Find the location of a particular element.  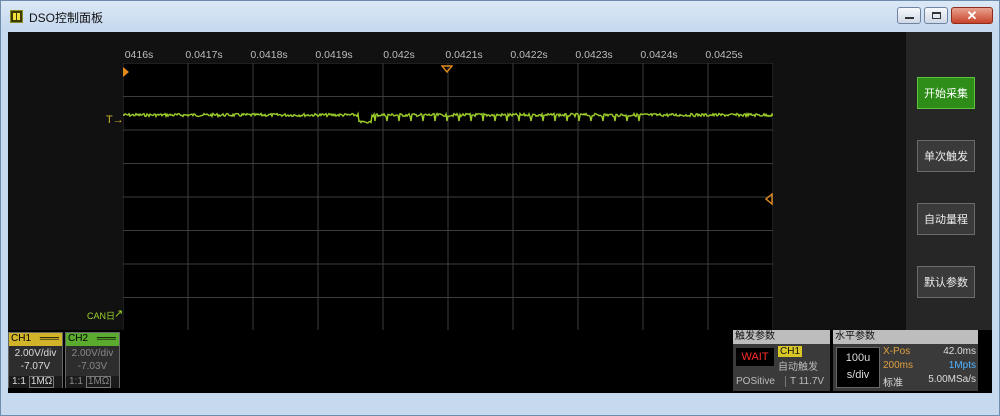

time-tick-label: 0.0421s is located at coordinates (464, 55).